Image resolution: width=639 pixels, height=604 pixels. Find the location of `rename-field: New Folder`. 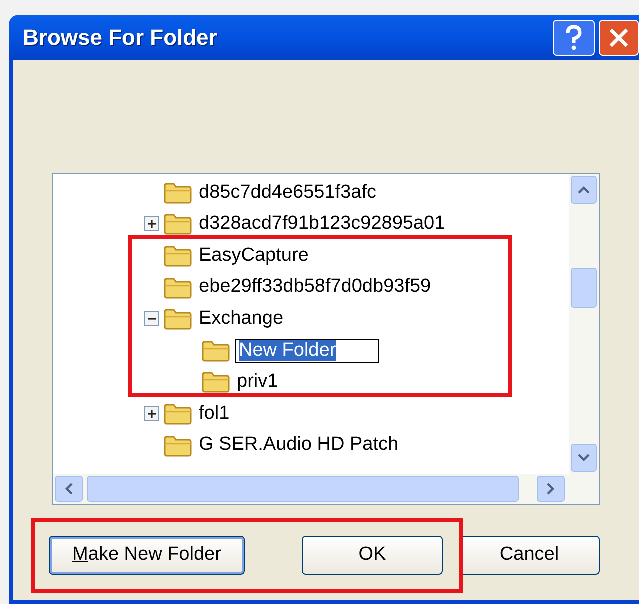

rename-field: New Folder is located at coordinates (307, 350).